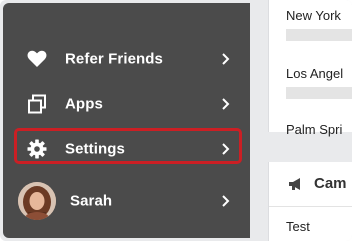 This screenshot has height=241, width=352. I want to click on avatar, so click(37, 201).